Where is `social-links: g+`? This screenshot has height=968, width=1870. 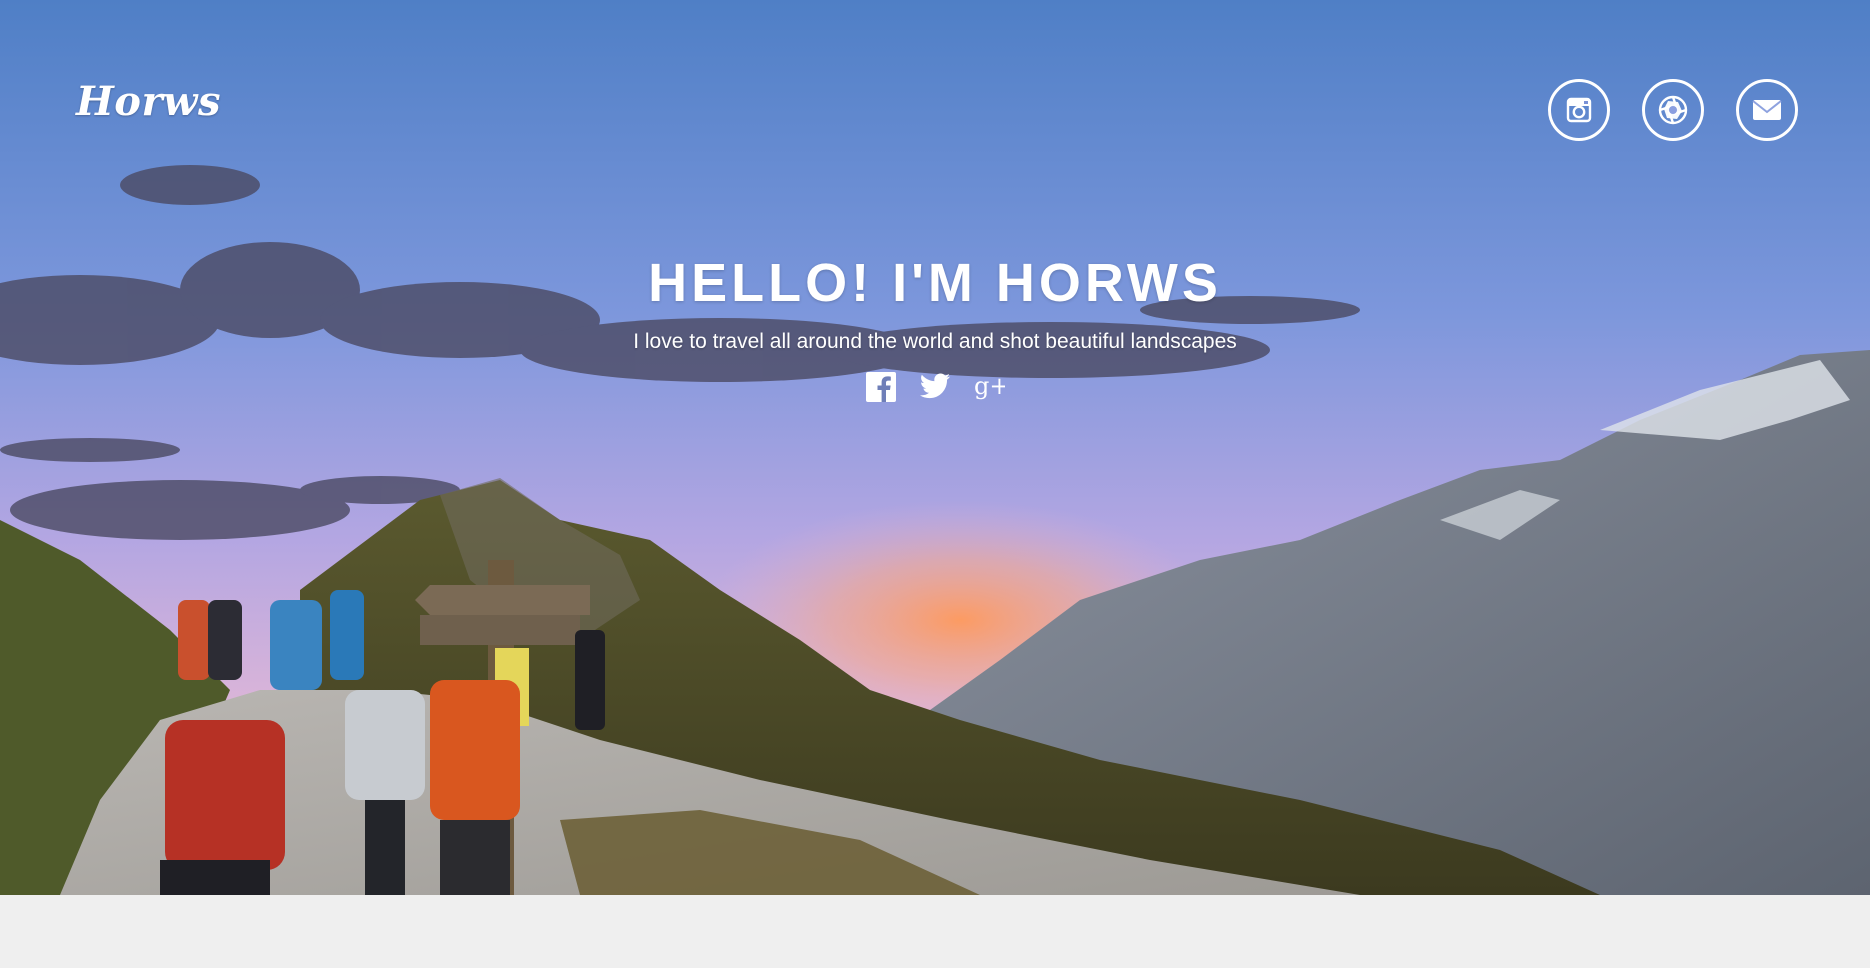 social-links: g+ is located at coordinates (935, 387).